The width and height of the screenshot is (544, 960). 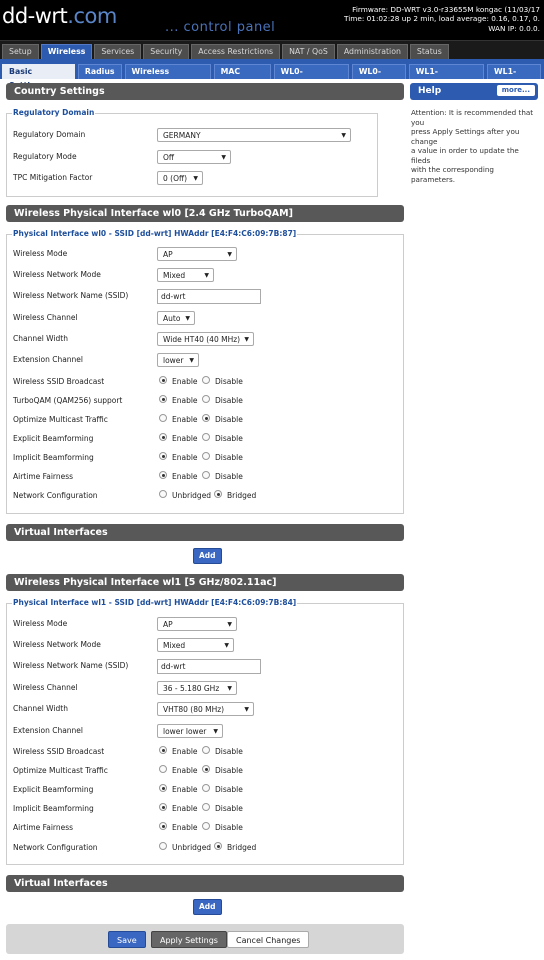 I want to click on apply-settings-button: Apply Settings, so click(x=189, y=939).